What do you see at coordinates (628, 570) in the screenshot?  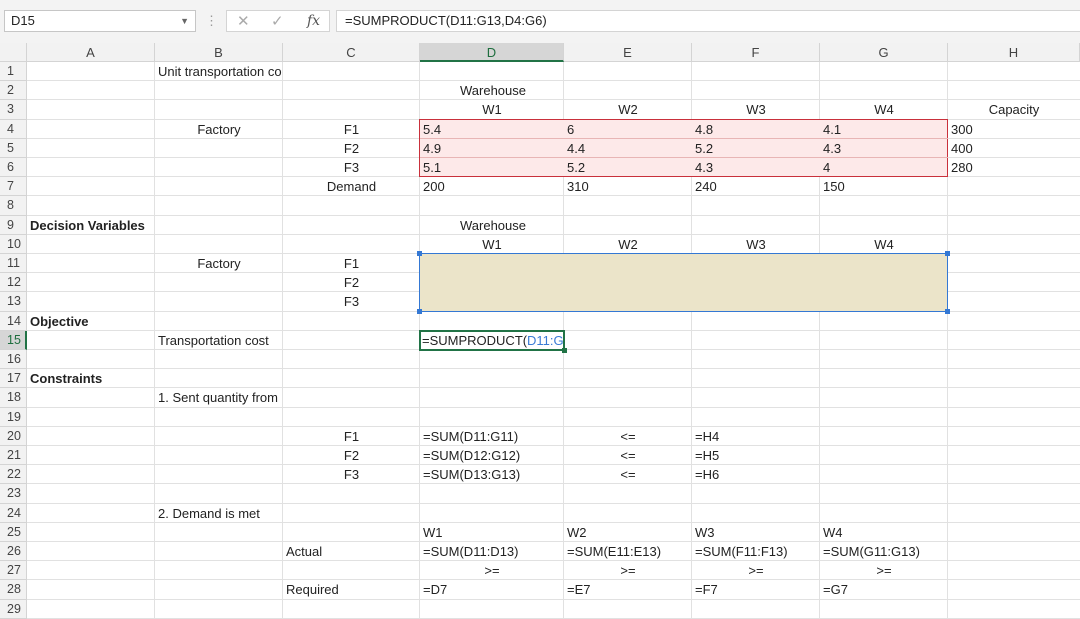 I see `cell-e27: >=` at bounding box center [628, 570].